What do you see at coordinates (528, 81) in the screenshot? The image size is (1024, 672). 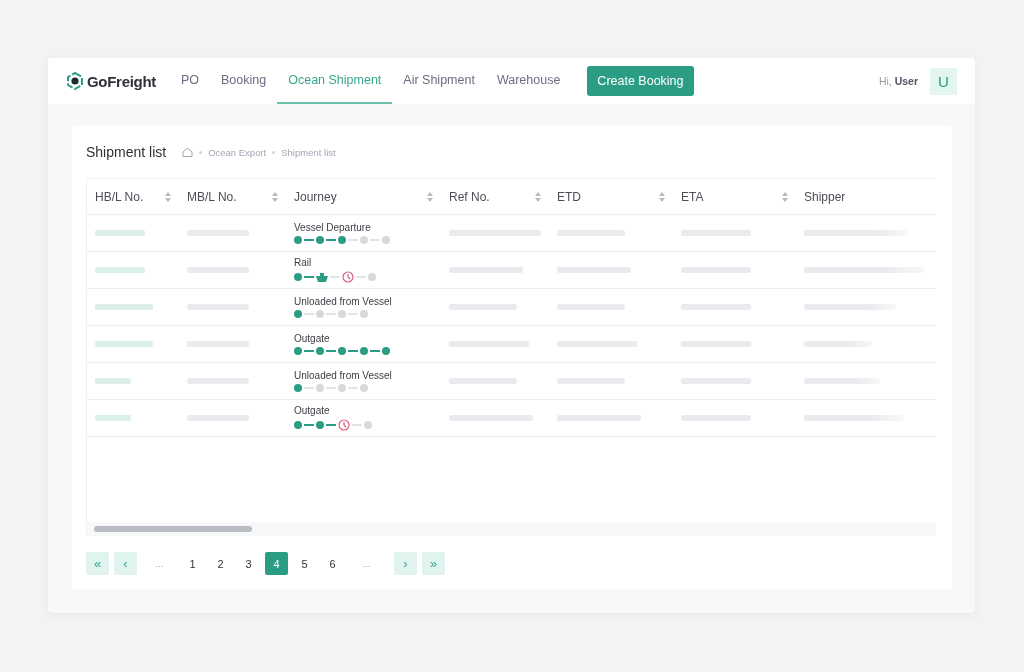 I see `nav-tab: Warehouse` at bounding box center [528, 81].